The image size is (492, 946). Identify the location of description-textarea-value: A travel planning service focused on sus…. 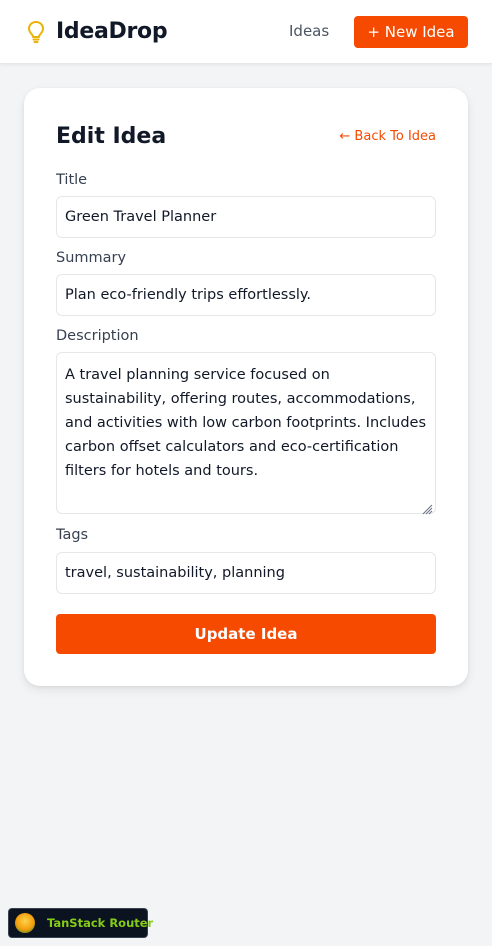
(246, 423).